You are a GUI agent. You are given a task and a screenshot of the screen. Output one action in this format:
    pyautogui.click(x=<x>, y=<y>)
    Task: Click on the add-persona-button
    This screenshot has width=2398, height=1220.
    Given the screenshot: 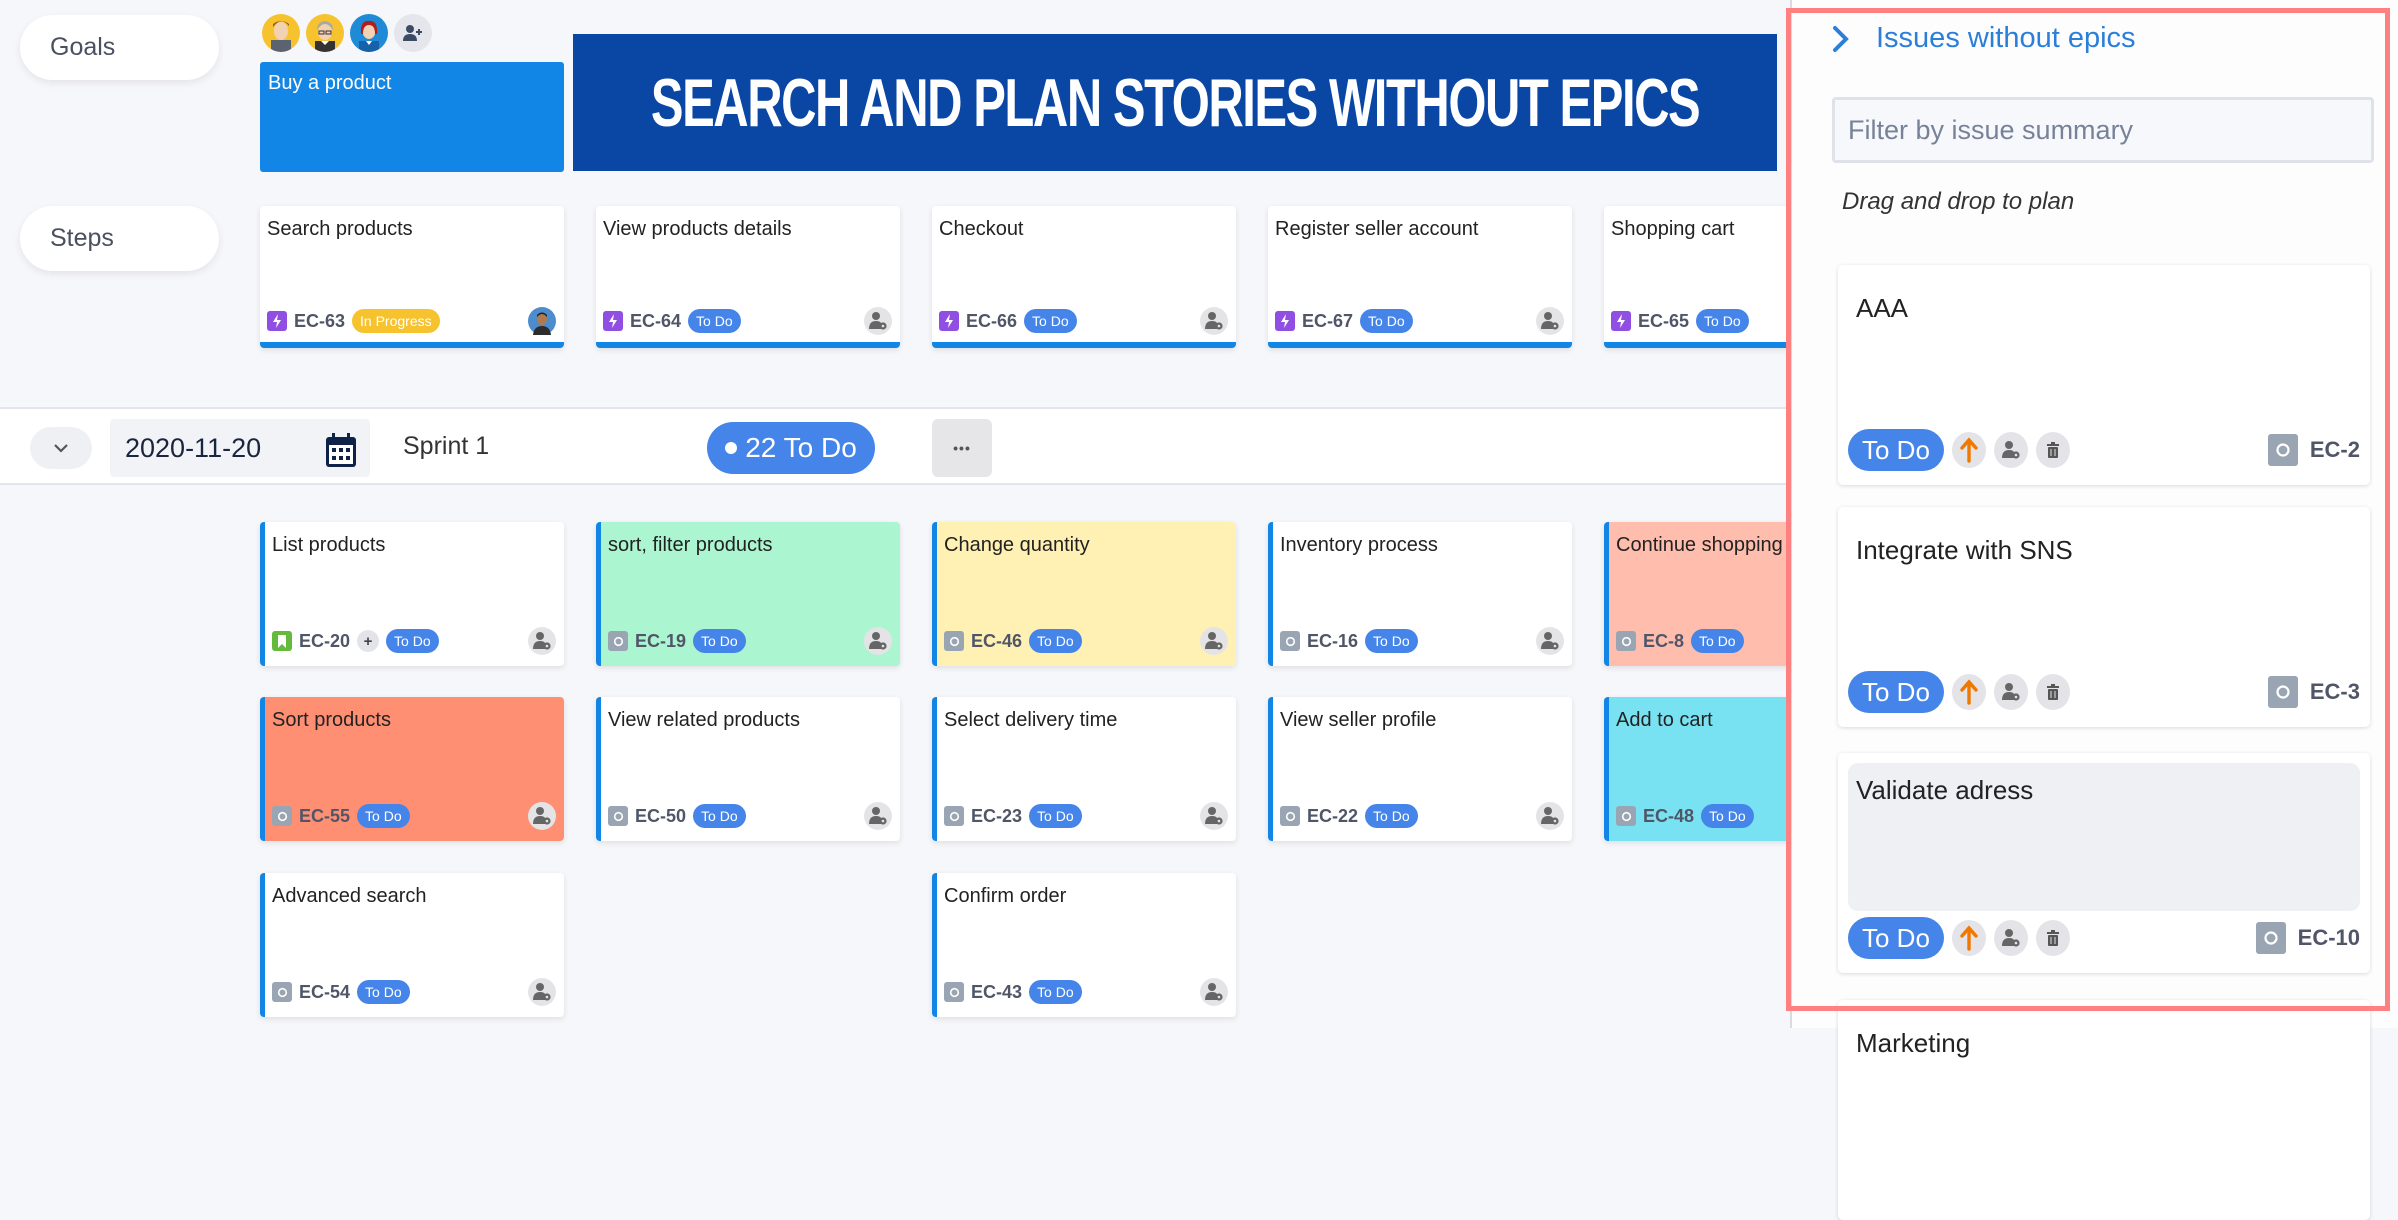 What is the action you would take?
    pyautogui.click(x=413, y=33)
    